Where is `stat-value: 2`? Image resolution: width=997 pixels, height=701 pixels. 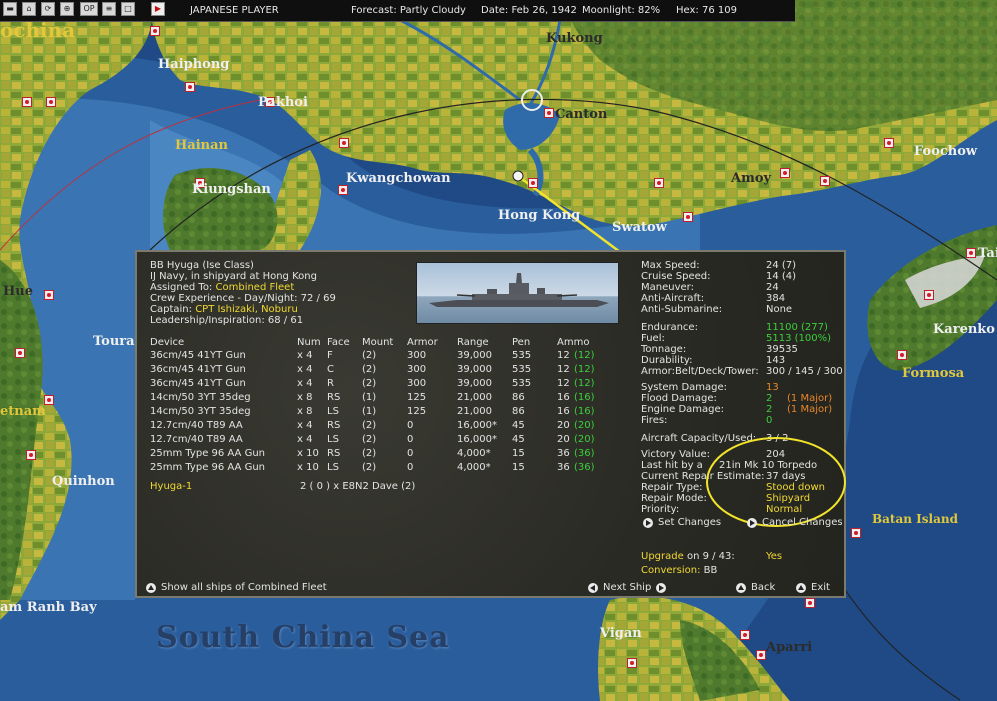
stat-value: 2 is located at coordinates (769, 409).